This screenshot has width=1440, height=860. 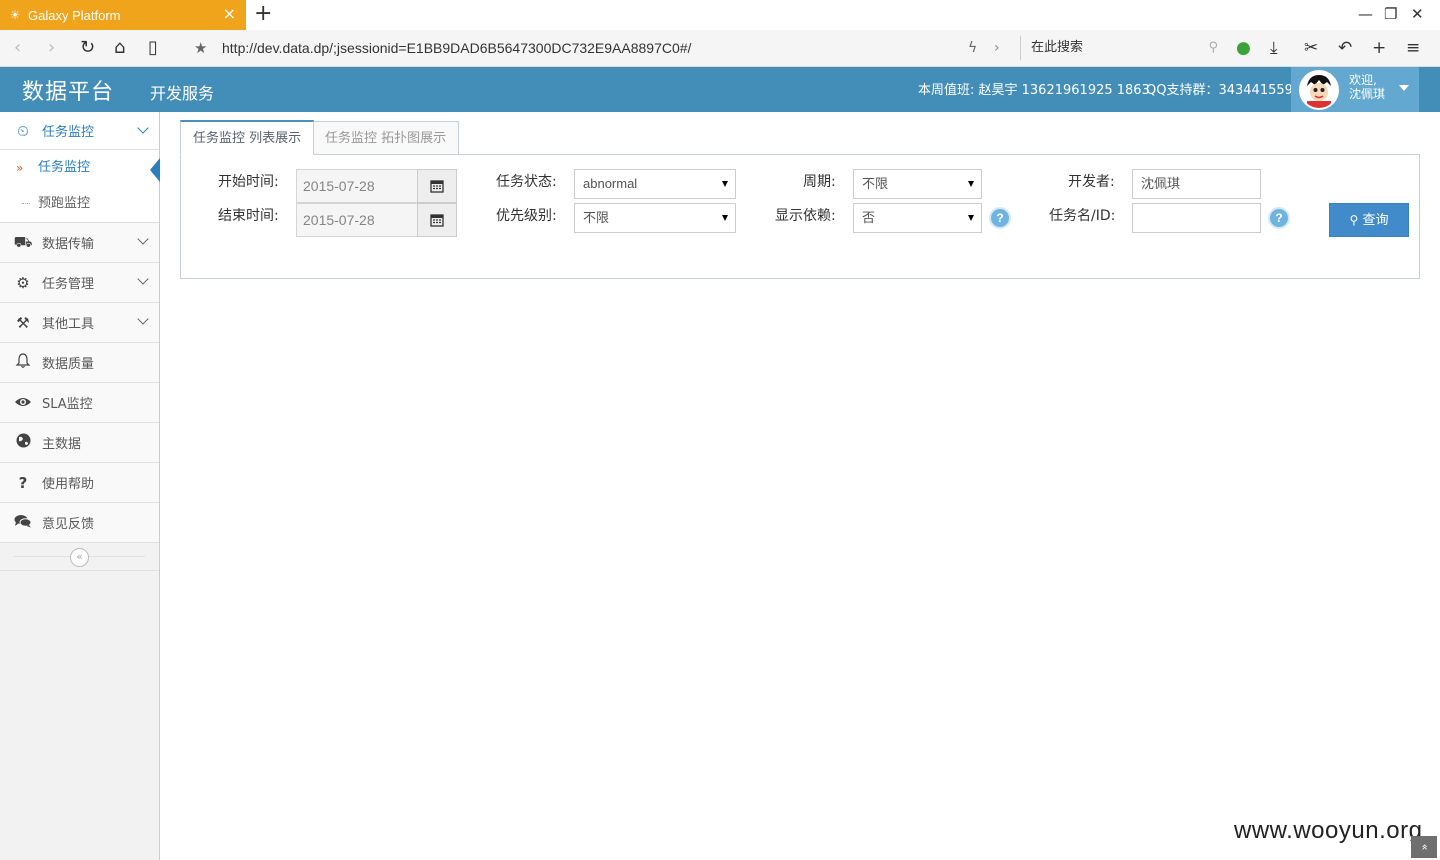 I want to click on user-name: 沈佩琪, so click(x=1367, y=94).